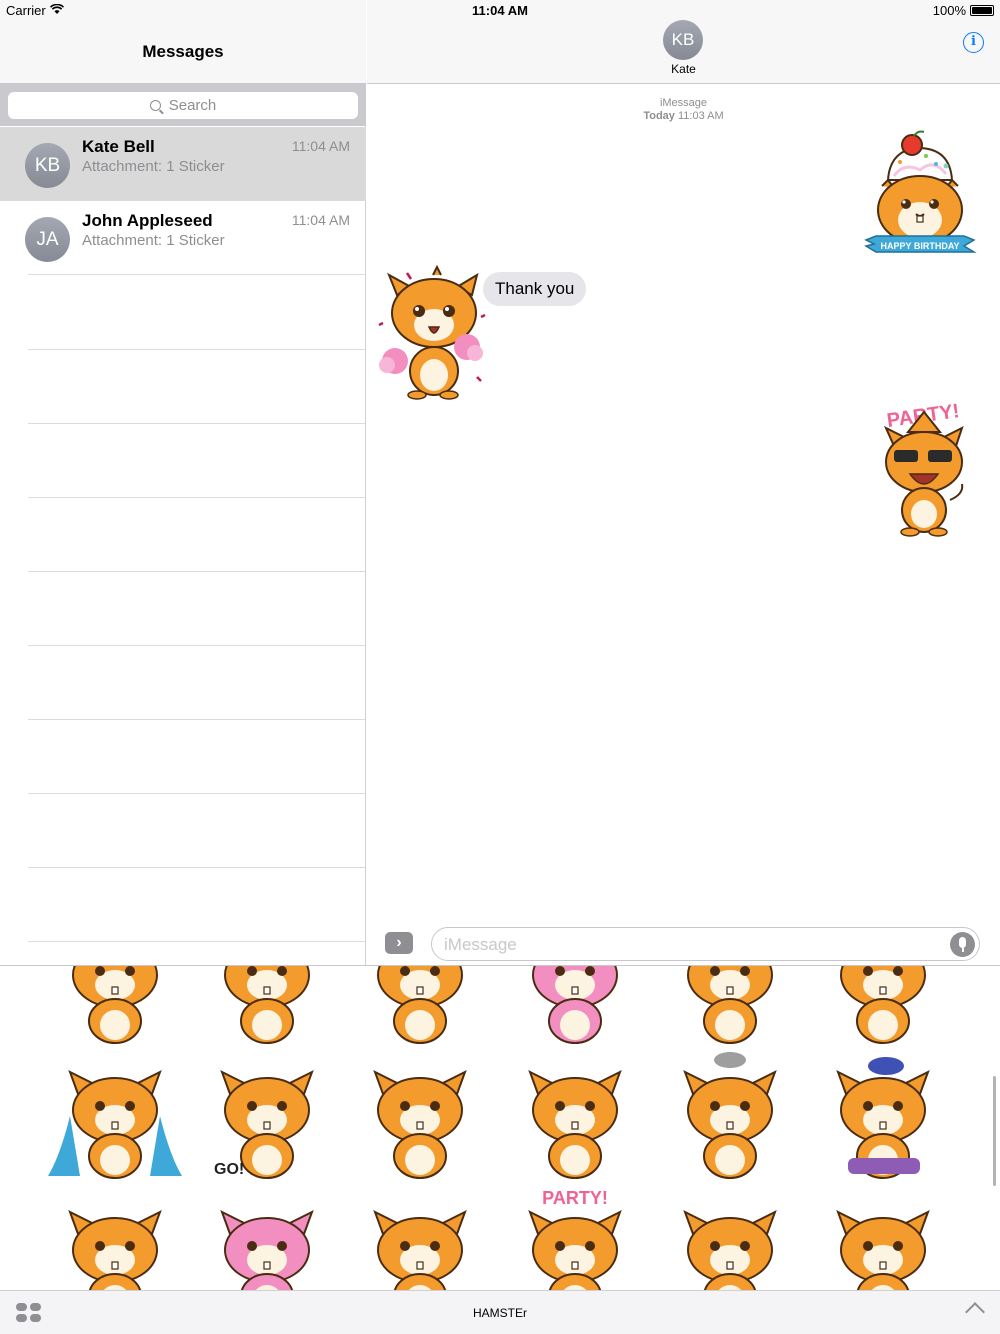 This screenshot has height=1334, width=1000. What do you see at coordinates (919, 246) in the screenshot?
I see `sticker-caption: HAPPY BIRTHDAY` at bounding box center [919, 246].